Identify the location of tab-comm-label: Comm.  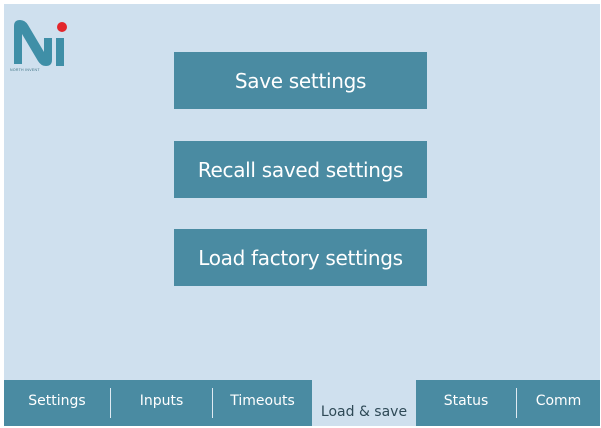
(558, 401).